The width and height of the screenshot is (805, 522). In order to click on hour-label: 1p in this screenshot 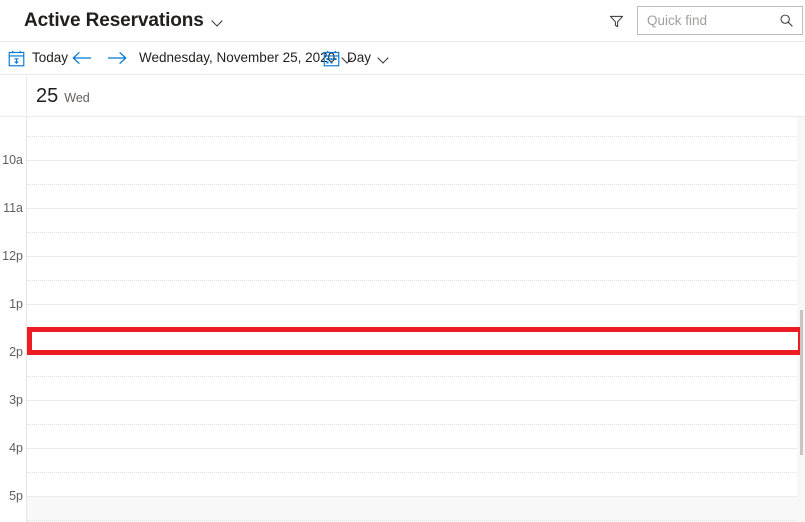, I will do `click(16, 304)`.